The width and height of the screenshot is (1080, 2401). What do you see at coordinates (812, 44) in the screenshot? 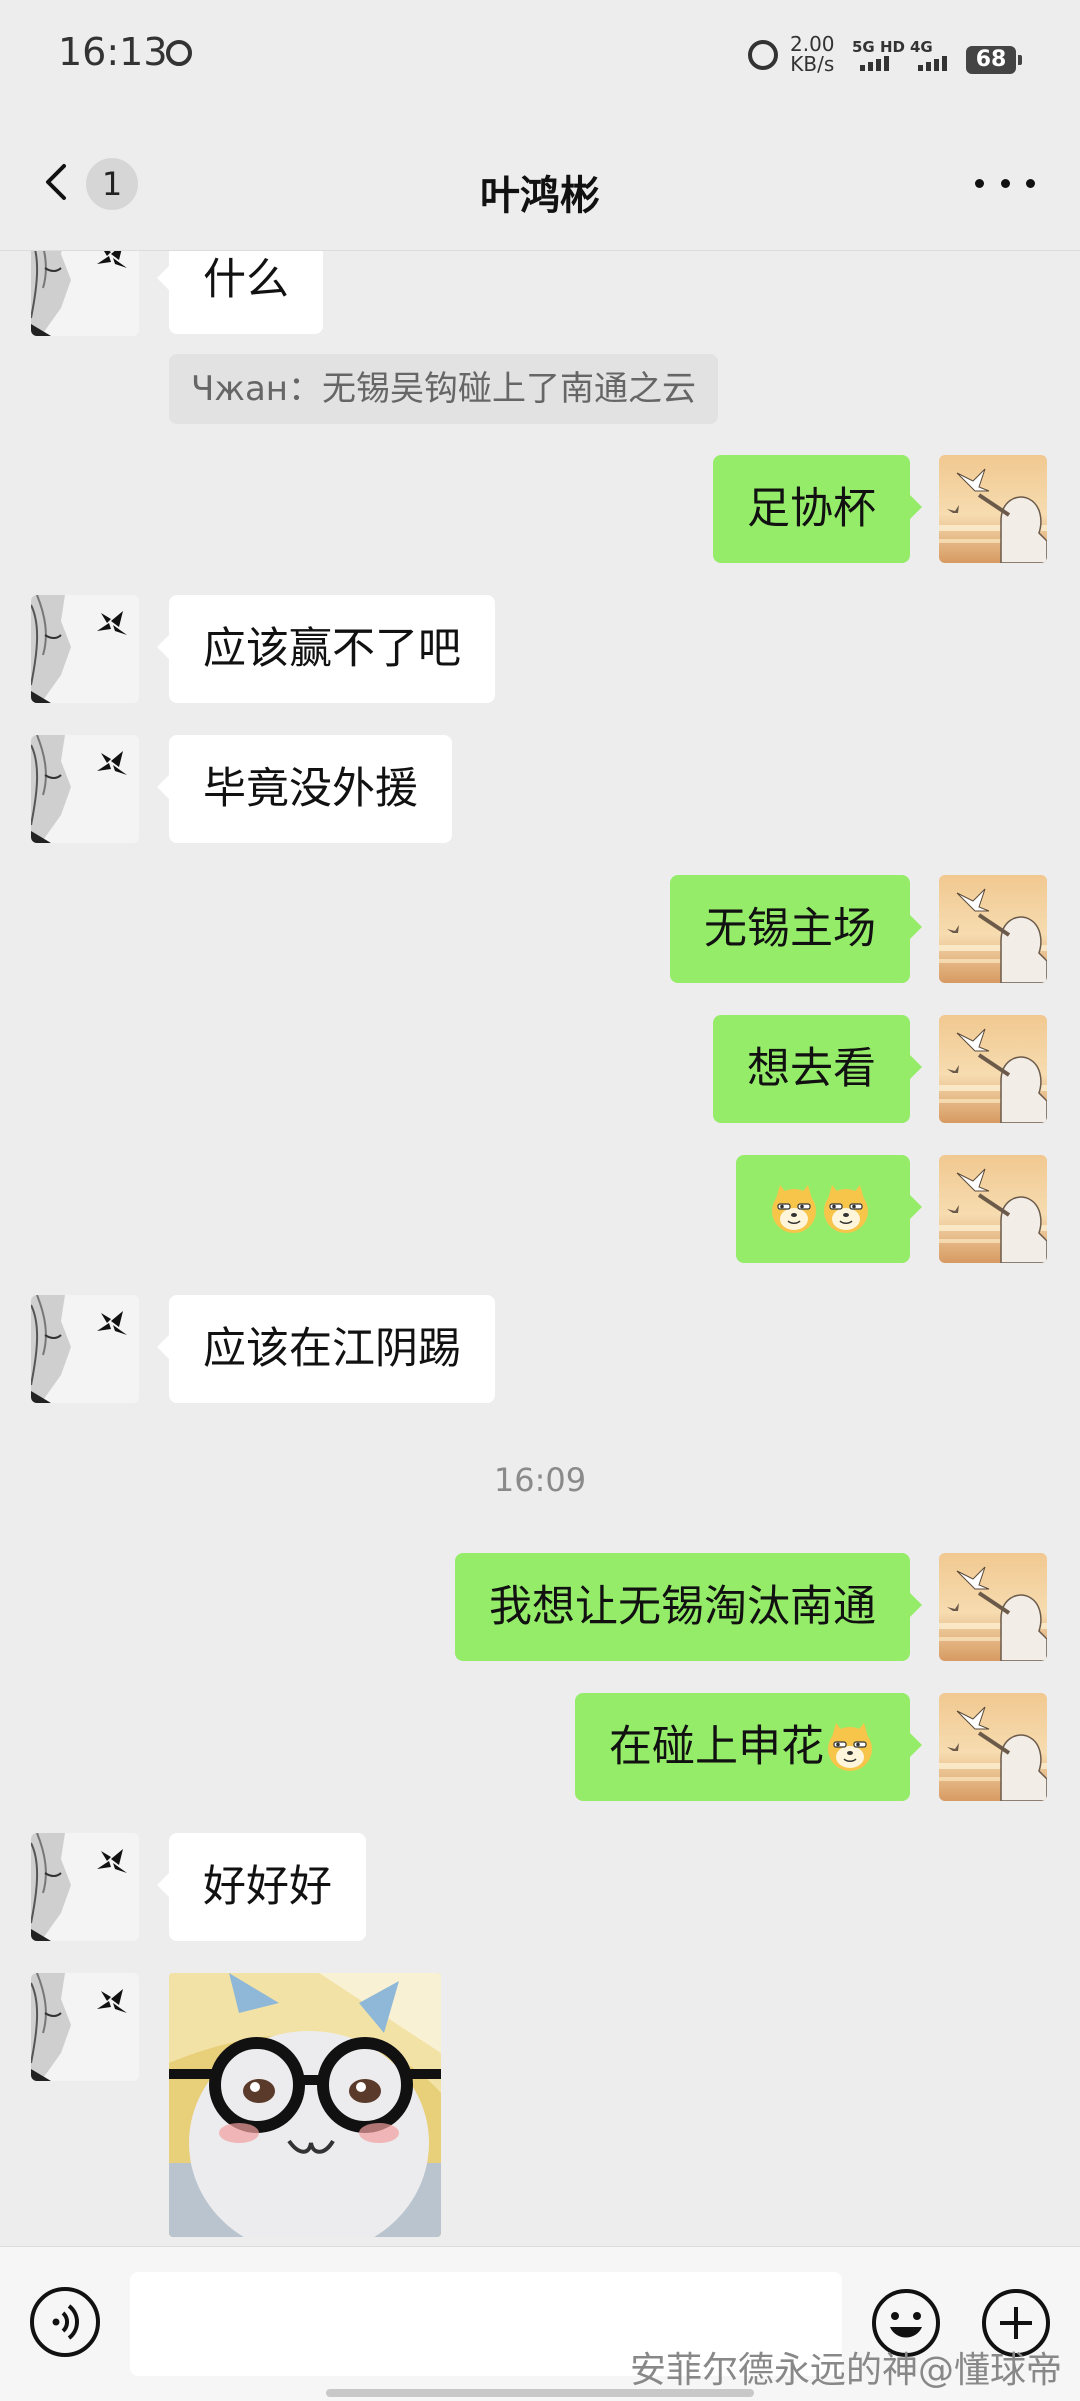
I see `network-speed-value: 2.00` at bounding box center [812, 44].